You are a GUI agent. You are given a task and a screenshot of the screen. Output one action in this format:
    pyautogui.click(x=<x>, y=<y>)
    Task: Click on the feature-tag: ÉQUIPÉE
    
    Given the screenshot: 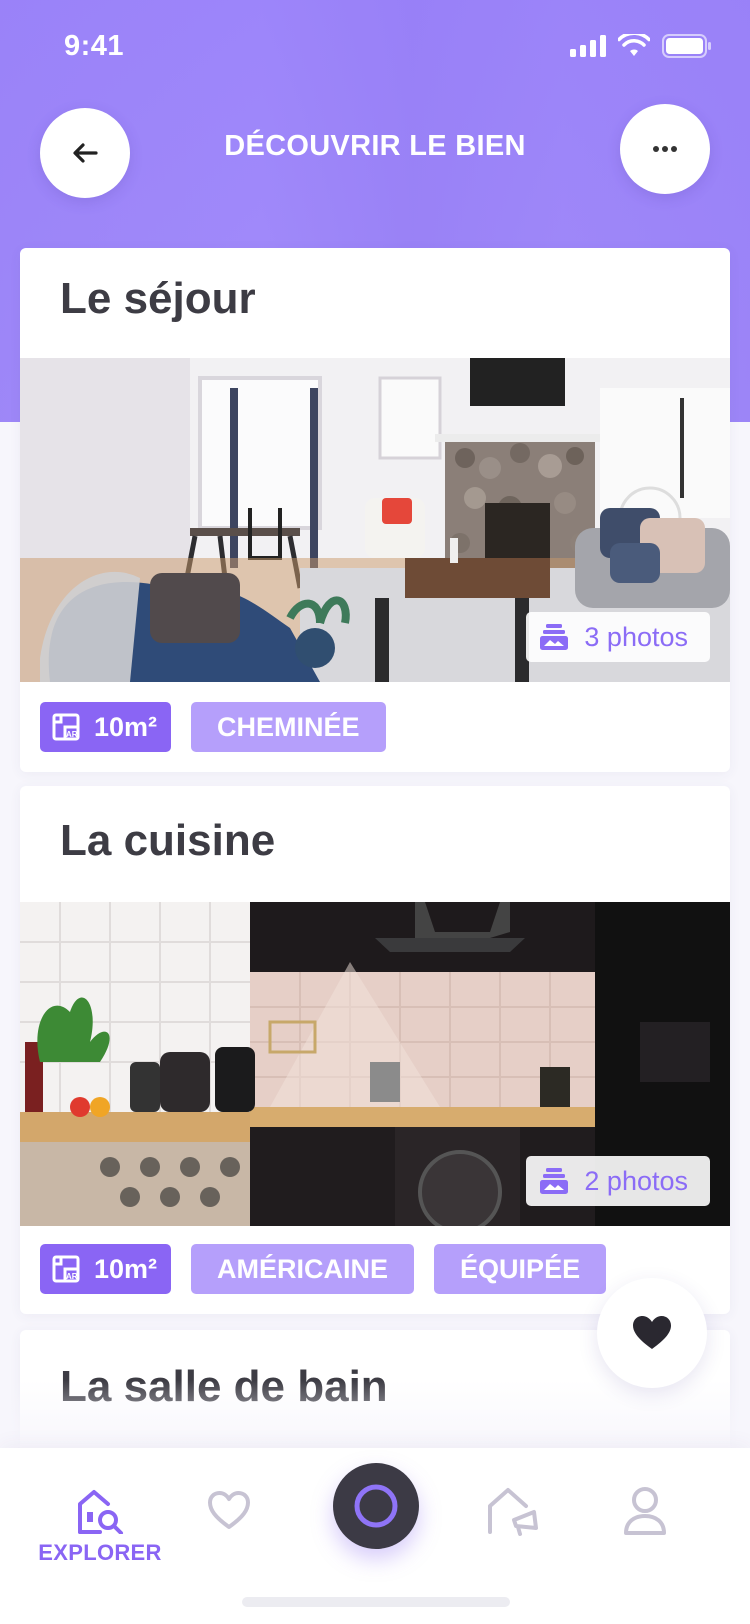 What is the action you would take?
    pyautogui.click(x=520, y=1269)
    